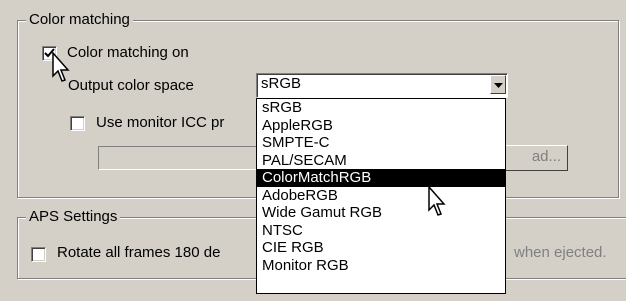  Describe the element at coordinates (381, 231) in the screenshot. I see `dropdown-option: NTSC` at that location.